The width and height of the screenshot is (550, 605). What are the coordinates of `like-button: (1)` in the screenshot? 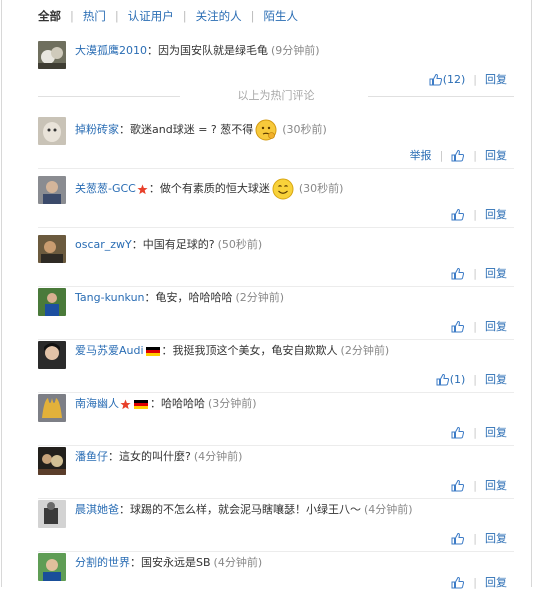 It's located at (451, 379).